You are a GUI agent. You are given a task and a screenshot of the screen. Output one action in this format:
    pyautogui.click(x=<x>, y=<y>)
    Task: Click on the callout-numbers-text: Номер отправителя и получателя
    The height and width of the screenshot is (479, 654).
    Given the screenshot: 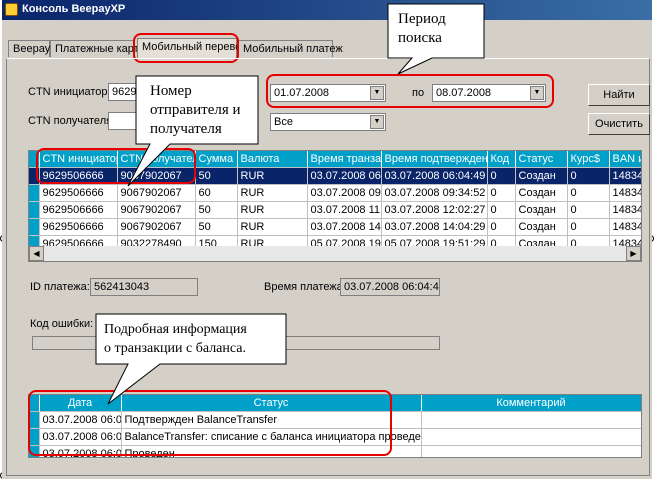 What is the action you would take?
    pyautogui.click(x=195, y=110)
    